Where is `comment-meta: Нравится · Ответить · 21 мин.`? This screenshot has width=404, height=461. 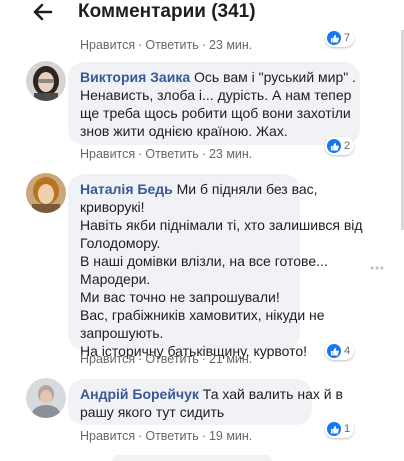 comment-meta: Нравится · Ответить · 21 мин. is located at coordinates (166, 359).